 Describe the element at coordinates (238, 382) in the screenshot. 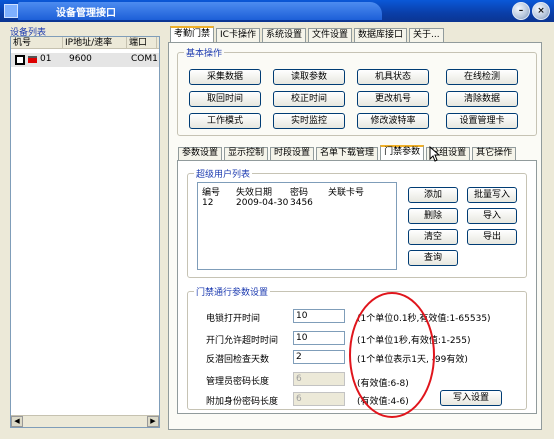

I see `admin-pwd-len-label: 管理员密码长度` at that location.